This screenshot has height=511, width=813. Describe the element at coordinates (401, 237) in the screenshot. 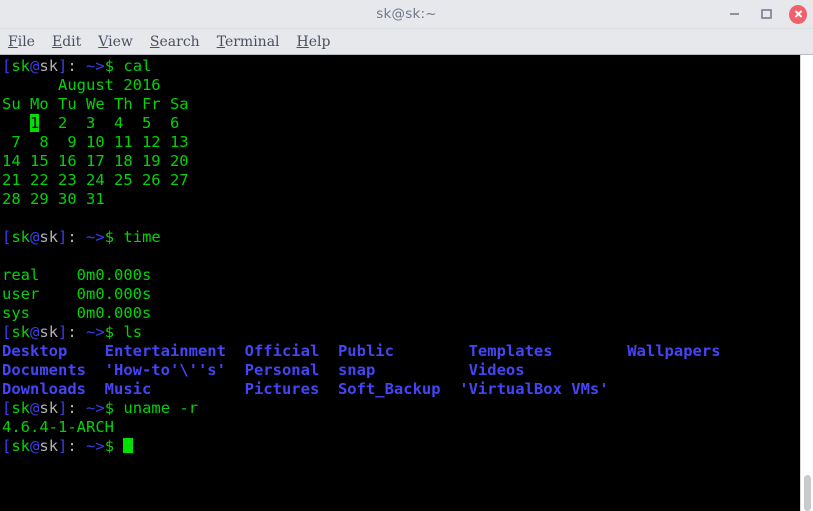

I see `terminal-line-prompt-time: [sk@sk]: ~>$ time` at that location.